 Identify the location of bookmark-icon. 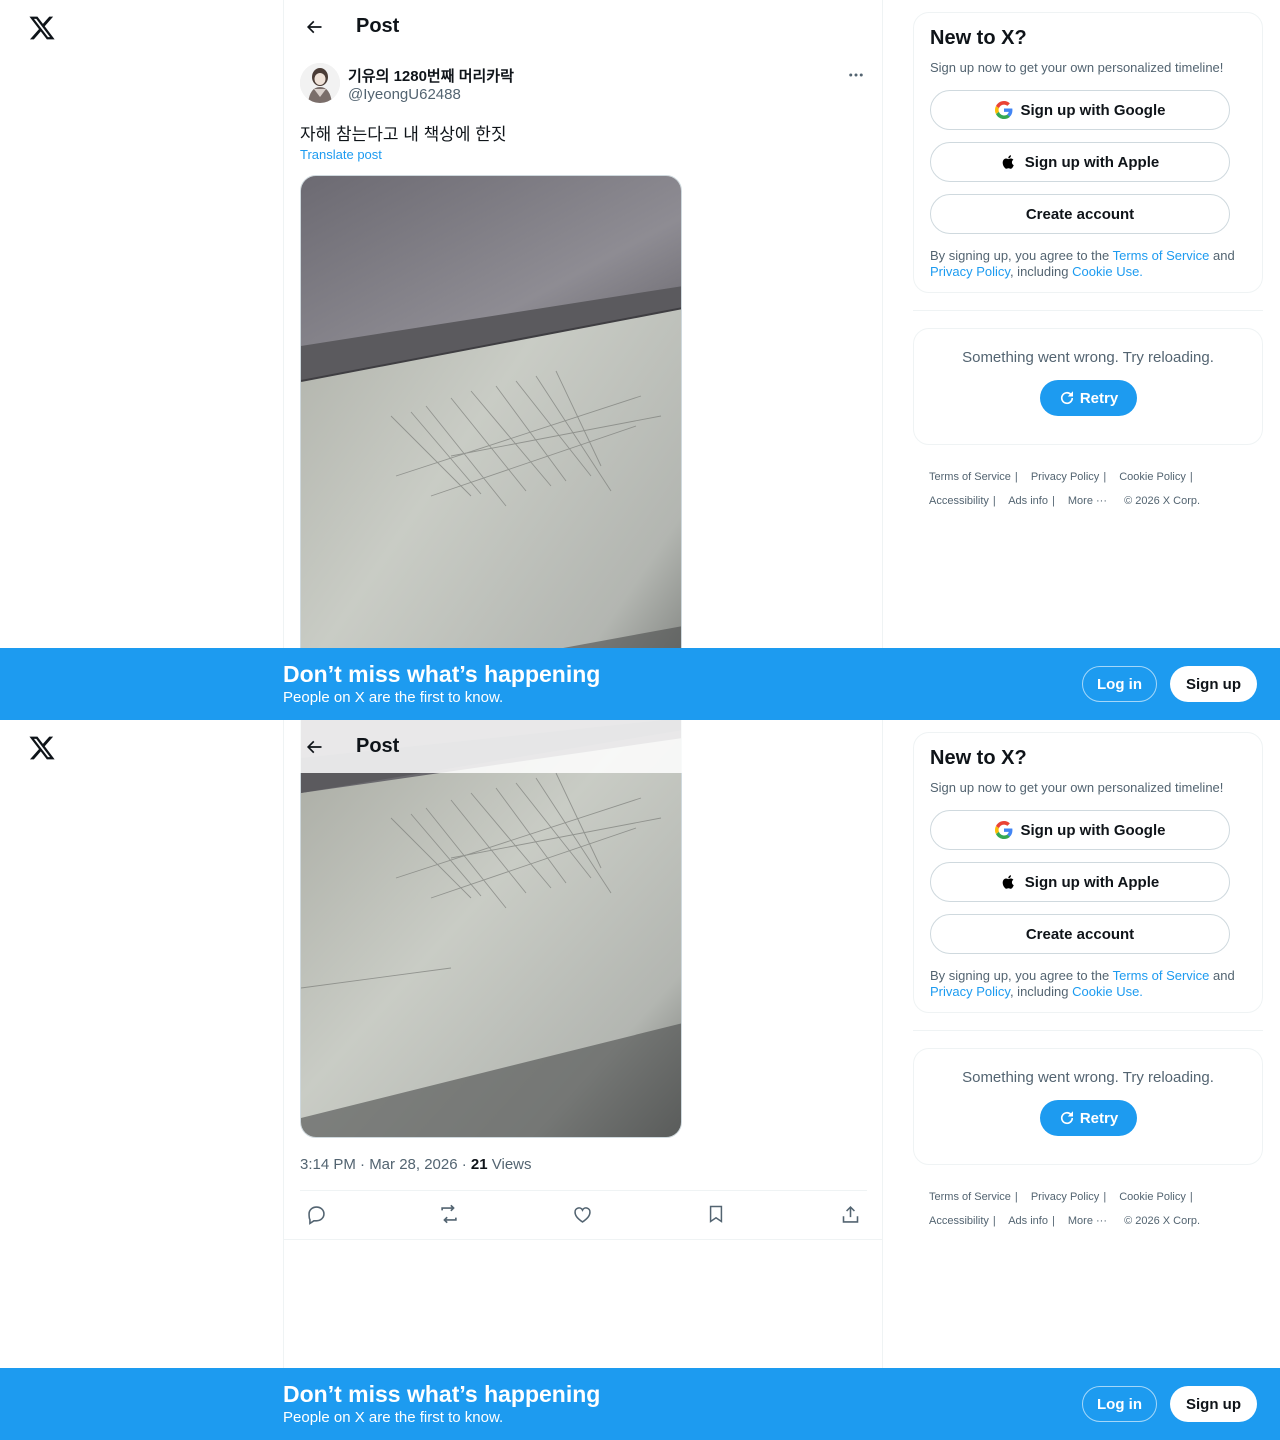
(716, 1214).